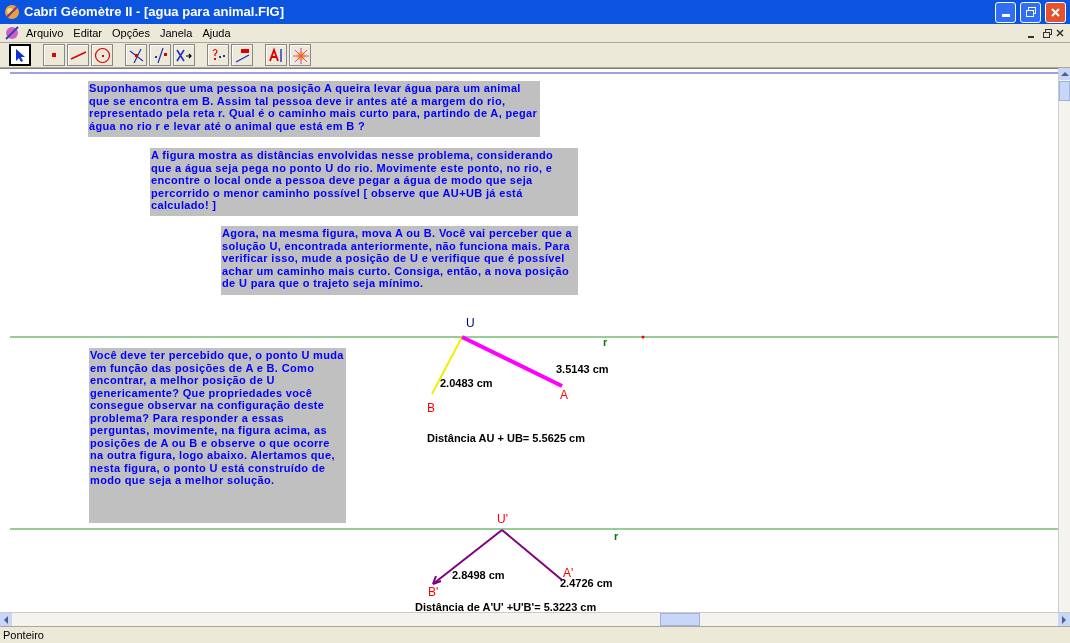 The width and height of the screenshot is (1070, 643). I want to click on menu-item: Opções, so click(131, 33).